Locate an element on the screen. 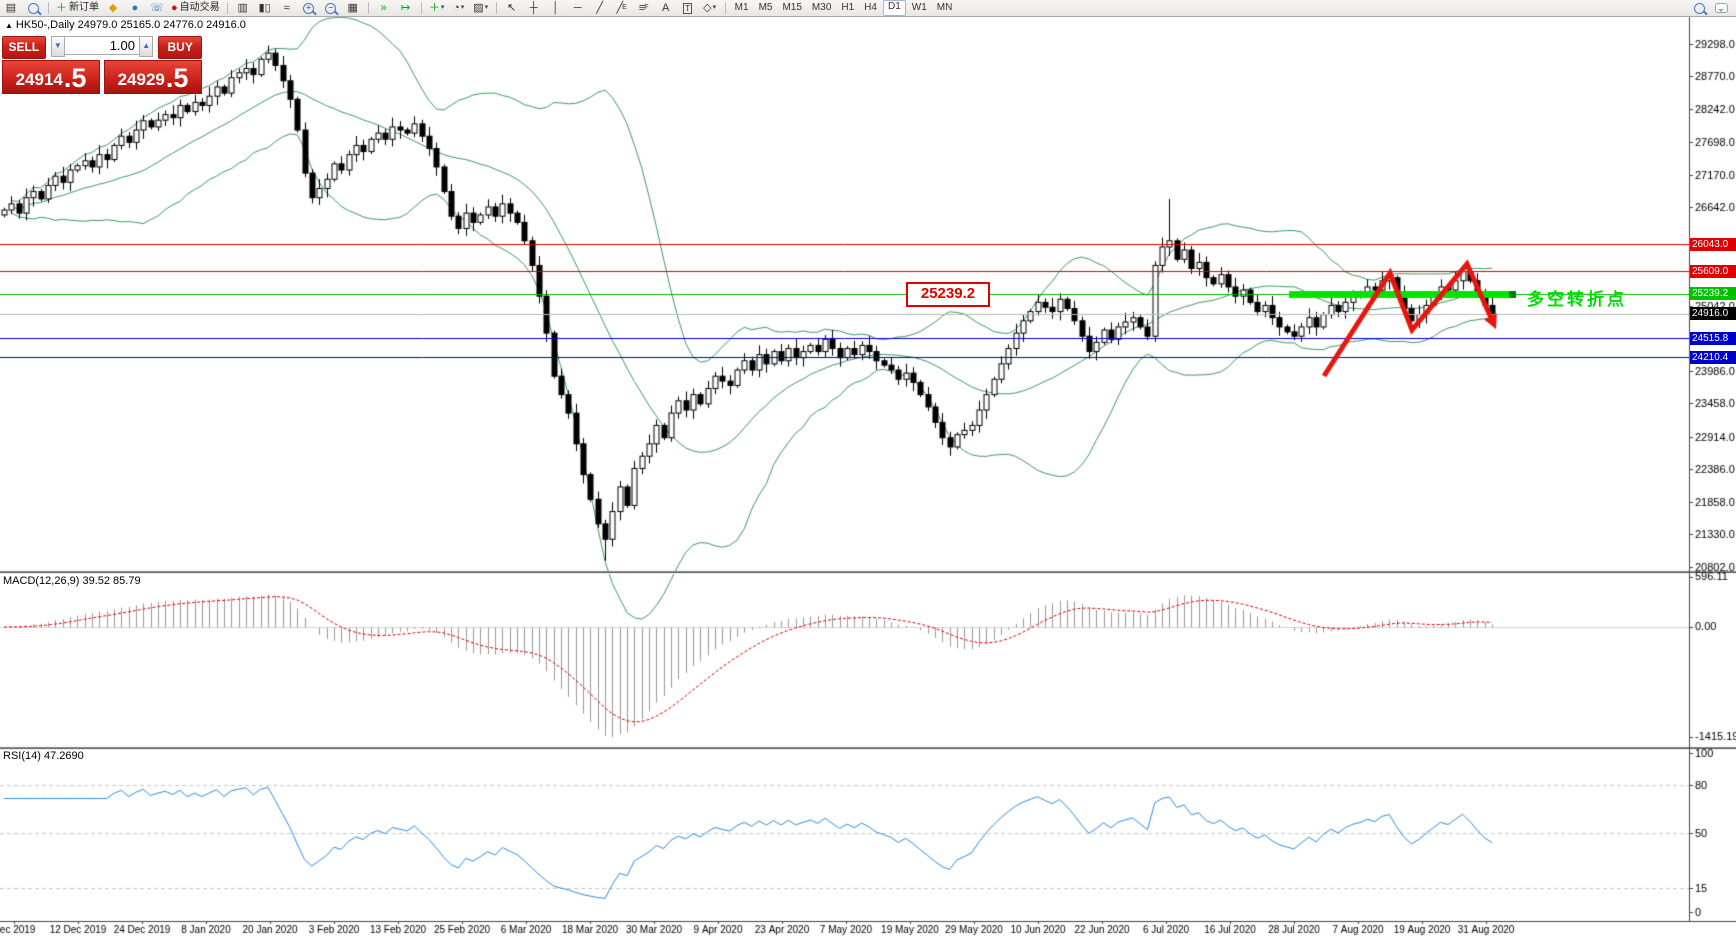 This screenshot has width=1736, height=937. chart-window-icon: ▤ is located at coordinates (11, 8).